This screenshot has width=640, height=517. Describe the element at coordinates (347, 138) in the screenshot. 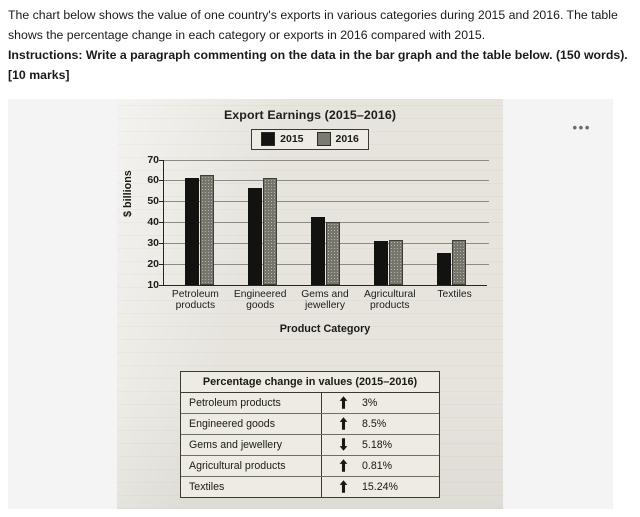

I see `legend-label-2016: 2016` at that location.